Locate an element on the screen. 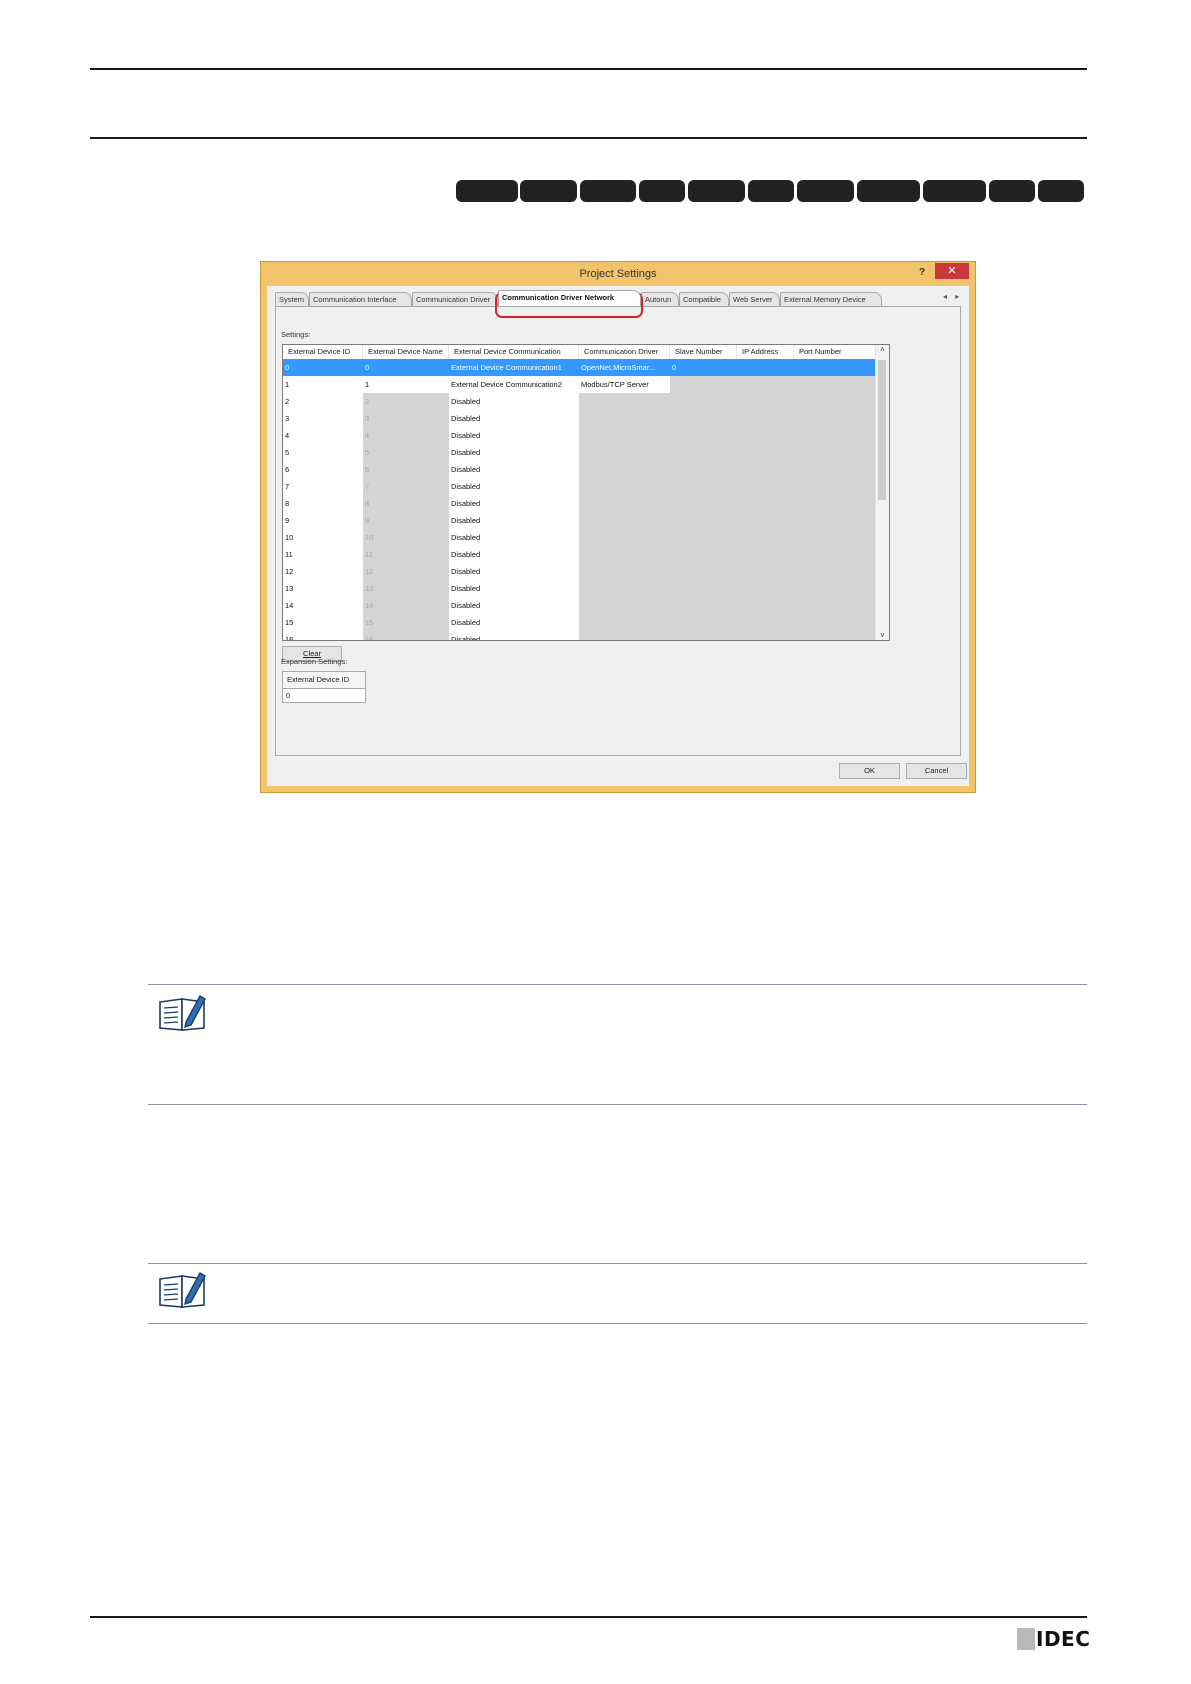  tab-autorun: Autorun is located at coordinates (660, 299).